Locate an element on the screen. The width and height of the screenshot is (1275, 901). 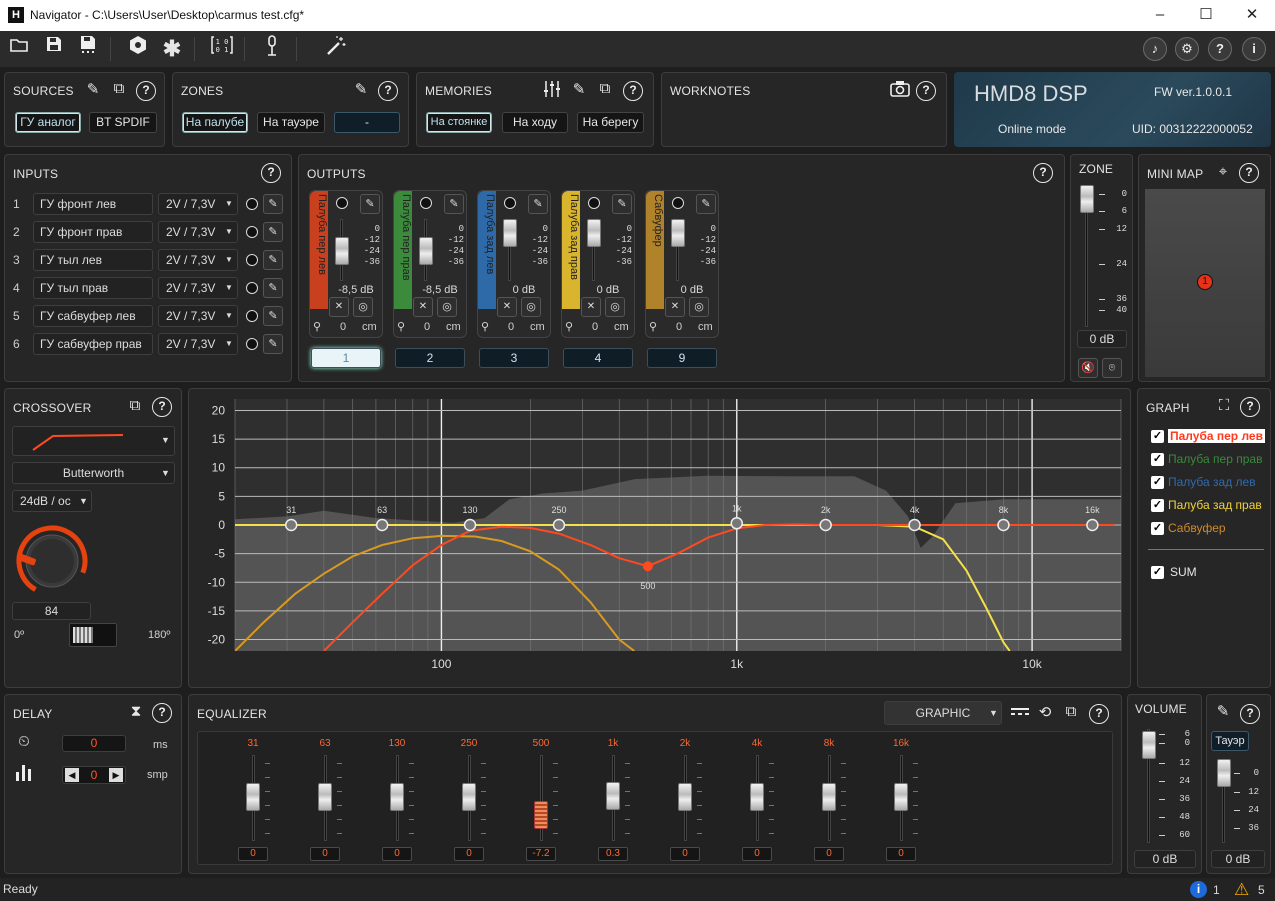
memories-help-icon: ? is located at coordinates (633, 91).